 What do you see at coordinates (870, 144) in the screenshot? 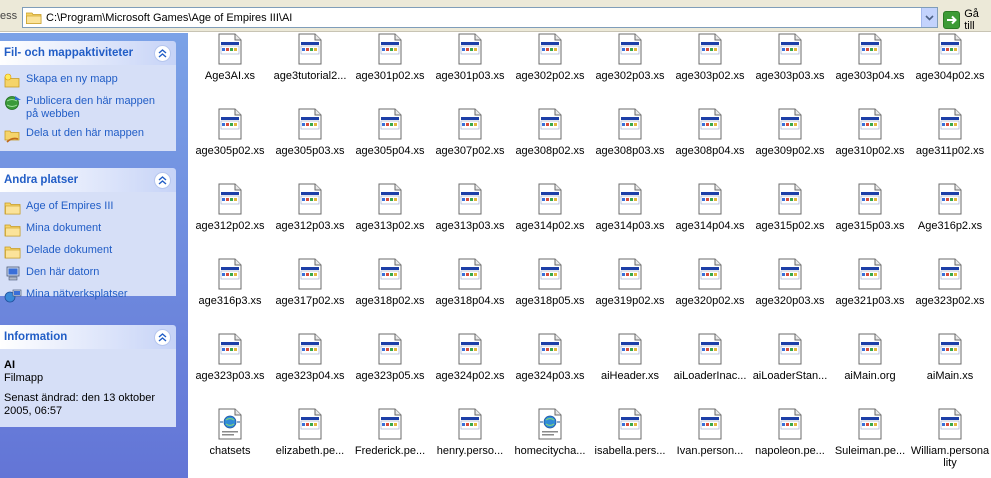
I see `file-item: age310p02.xs` at bounding box center [870, 144].